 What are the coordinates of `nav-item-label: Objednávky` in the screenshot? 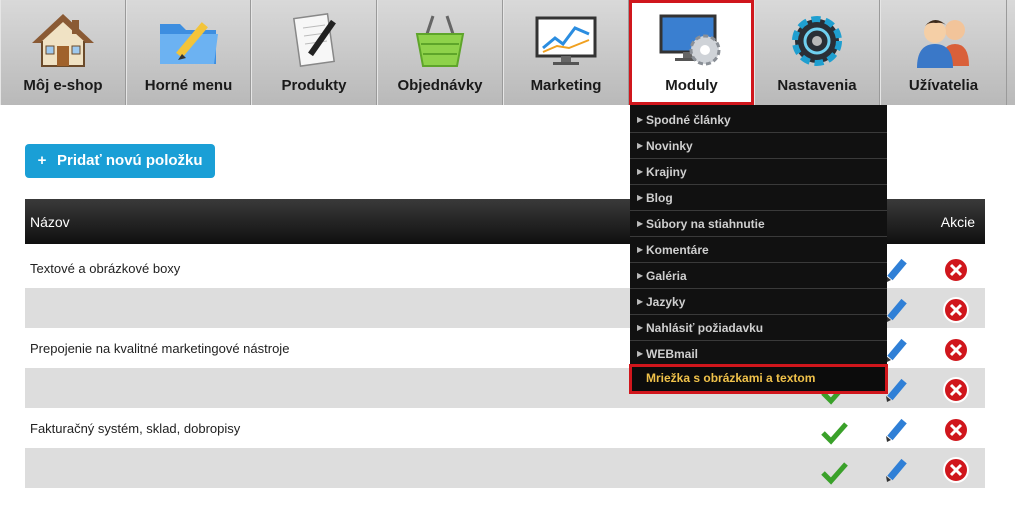 It's located at (440, 85).